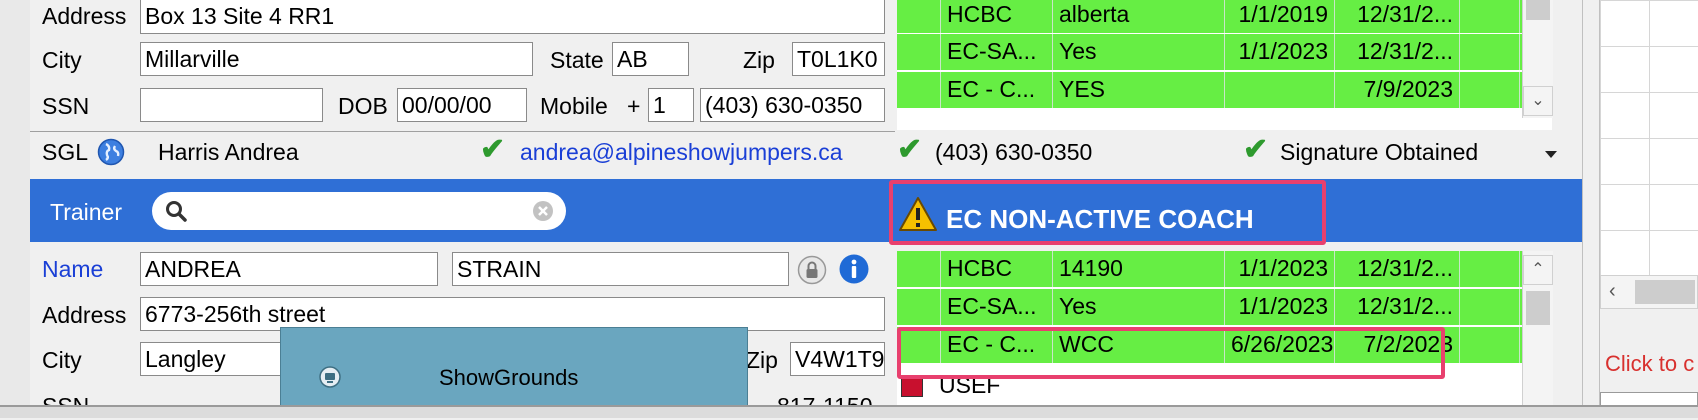 The image size is (1698, 420). Describe the element at coordinates (111, 152) in the screenshot. I see `globe-icon` at that location.